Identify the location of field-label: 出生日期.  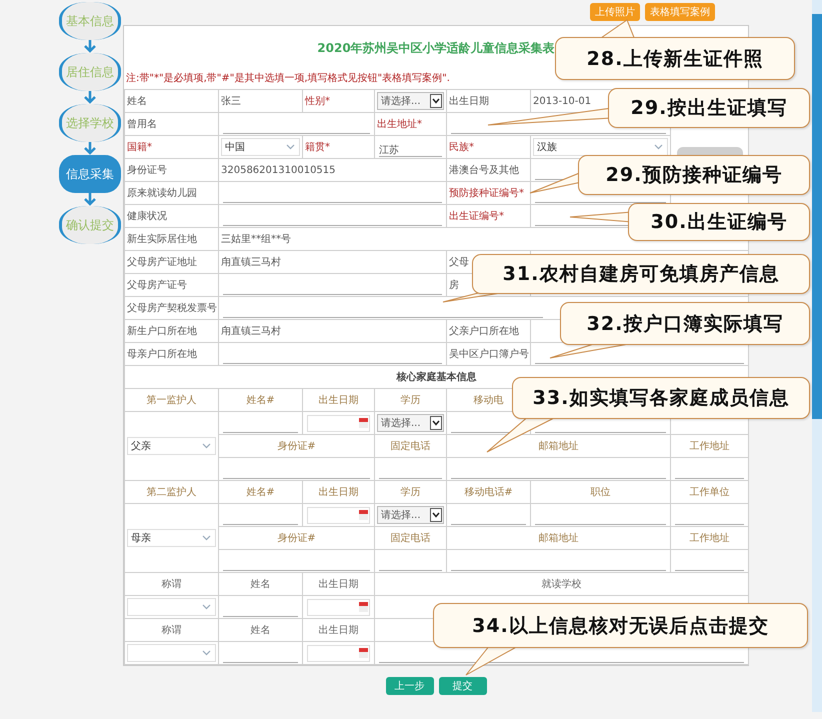
(469, 101).